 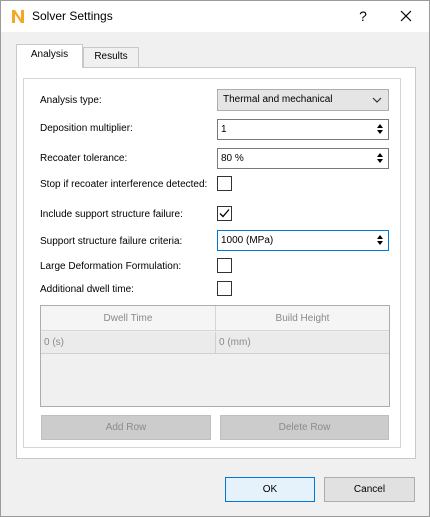 I want to click on analysis-type-label: Analysis type:, so click(x=71, y=100).